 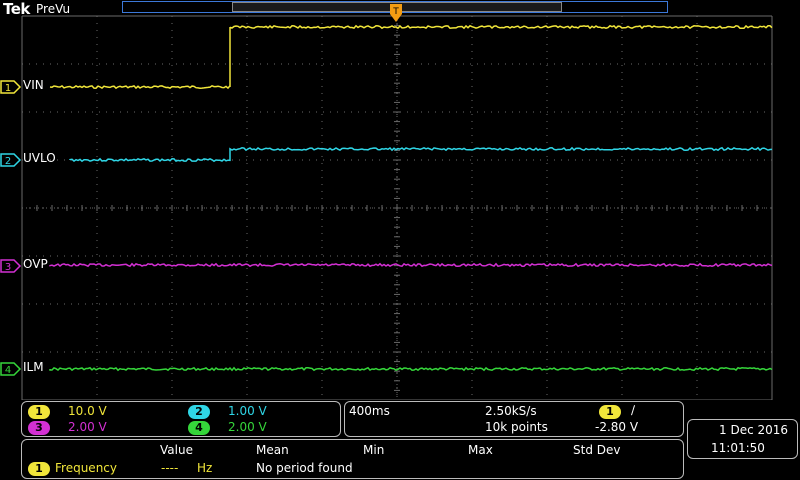 What do you see at coordinates (411, 369) in the screenshot?
I see `ch4-trace` at bounding box center [411, 369].